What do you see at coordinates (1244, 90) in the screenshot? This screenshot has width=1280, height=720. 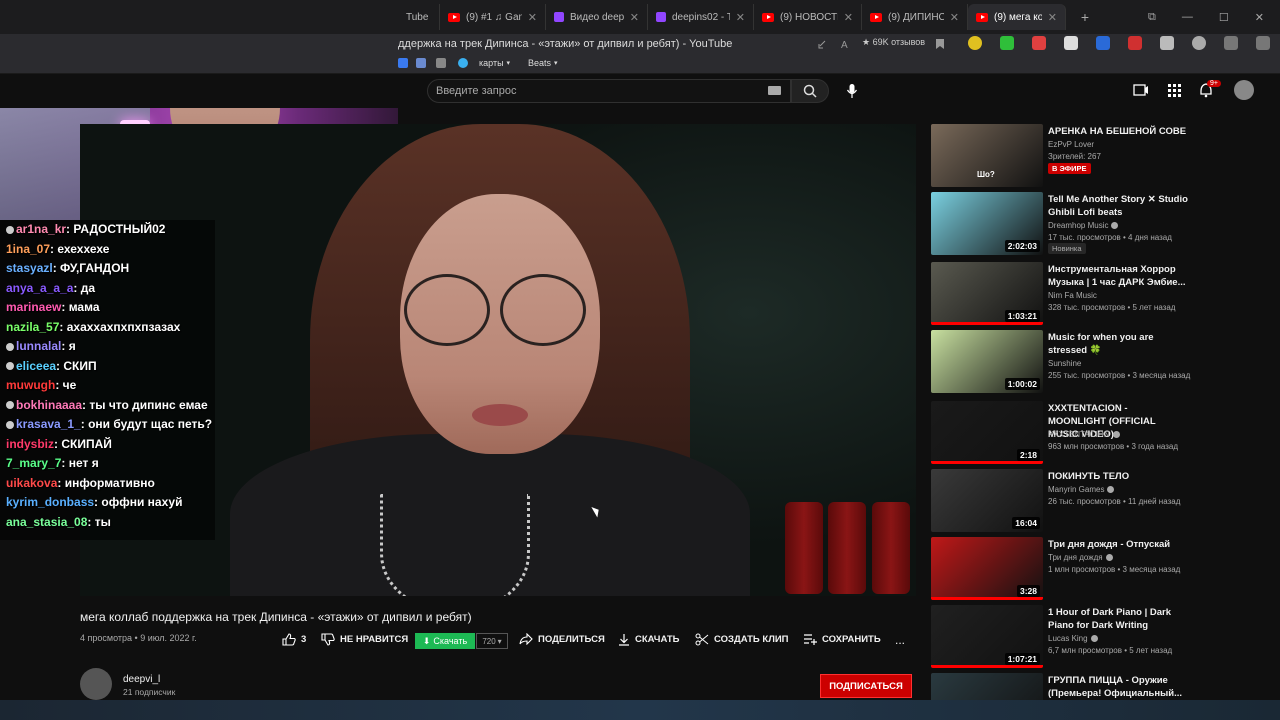 I see `user-avatar` at bounding box center [1244, 90].